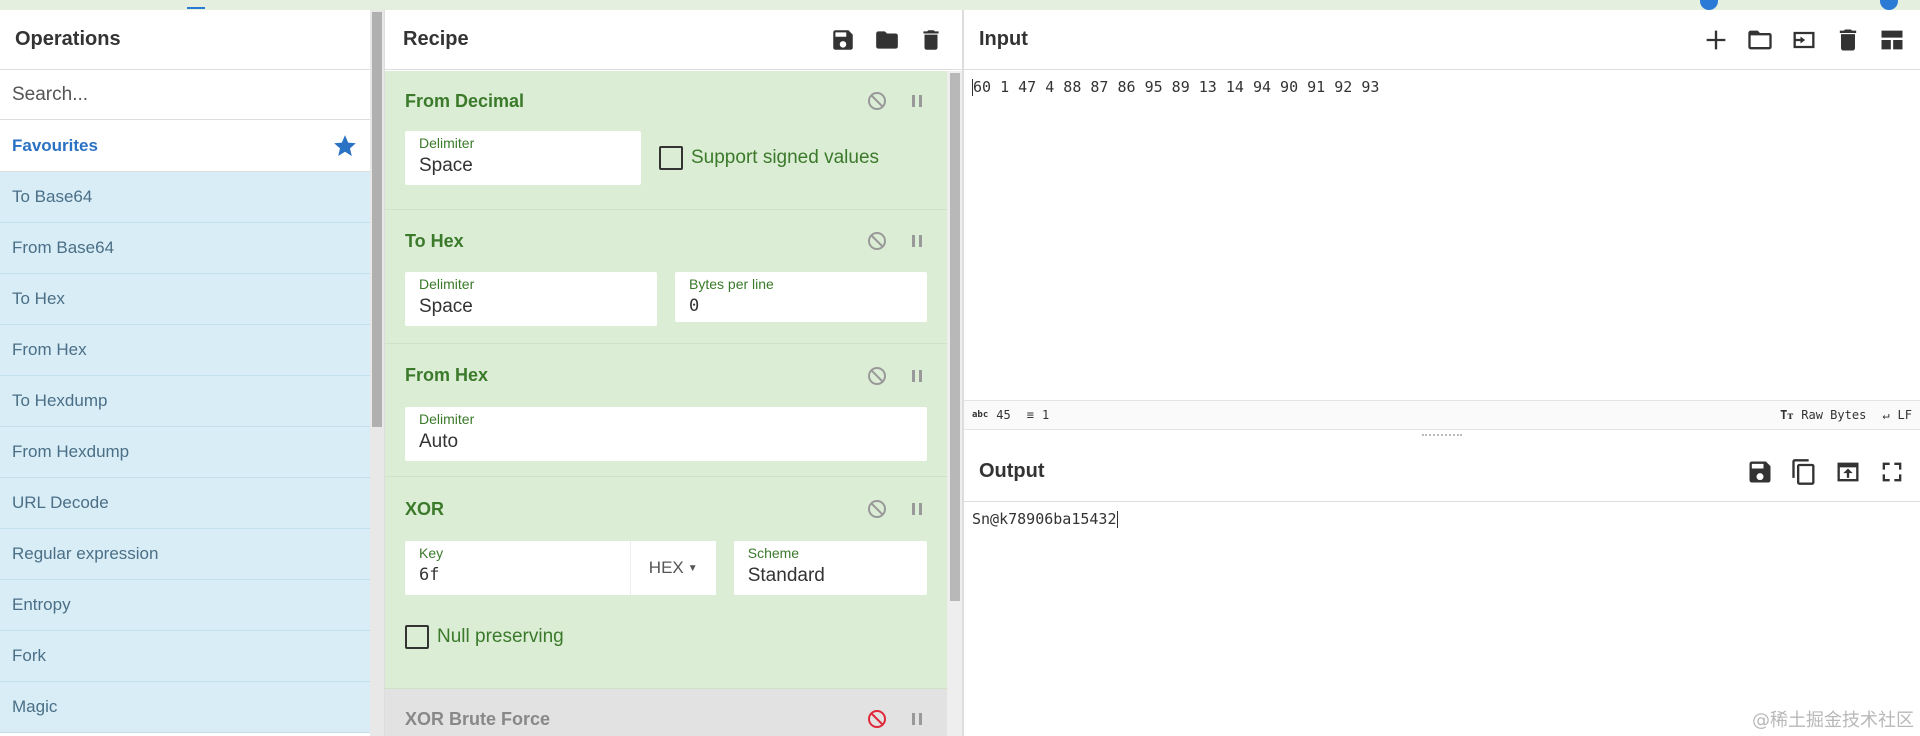 Image resolution: width=1920 pixels, height=736 pixels. What do you see at coordinates (1012, 471) in the screenshot?
I see `output-title: Output` at bounding box center [1012, 471].